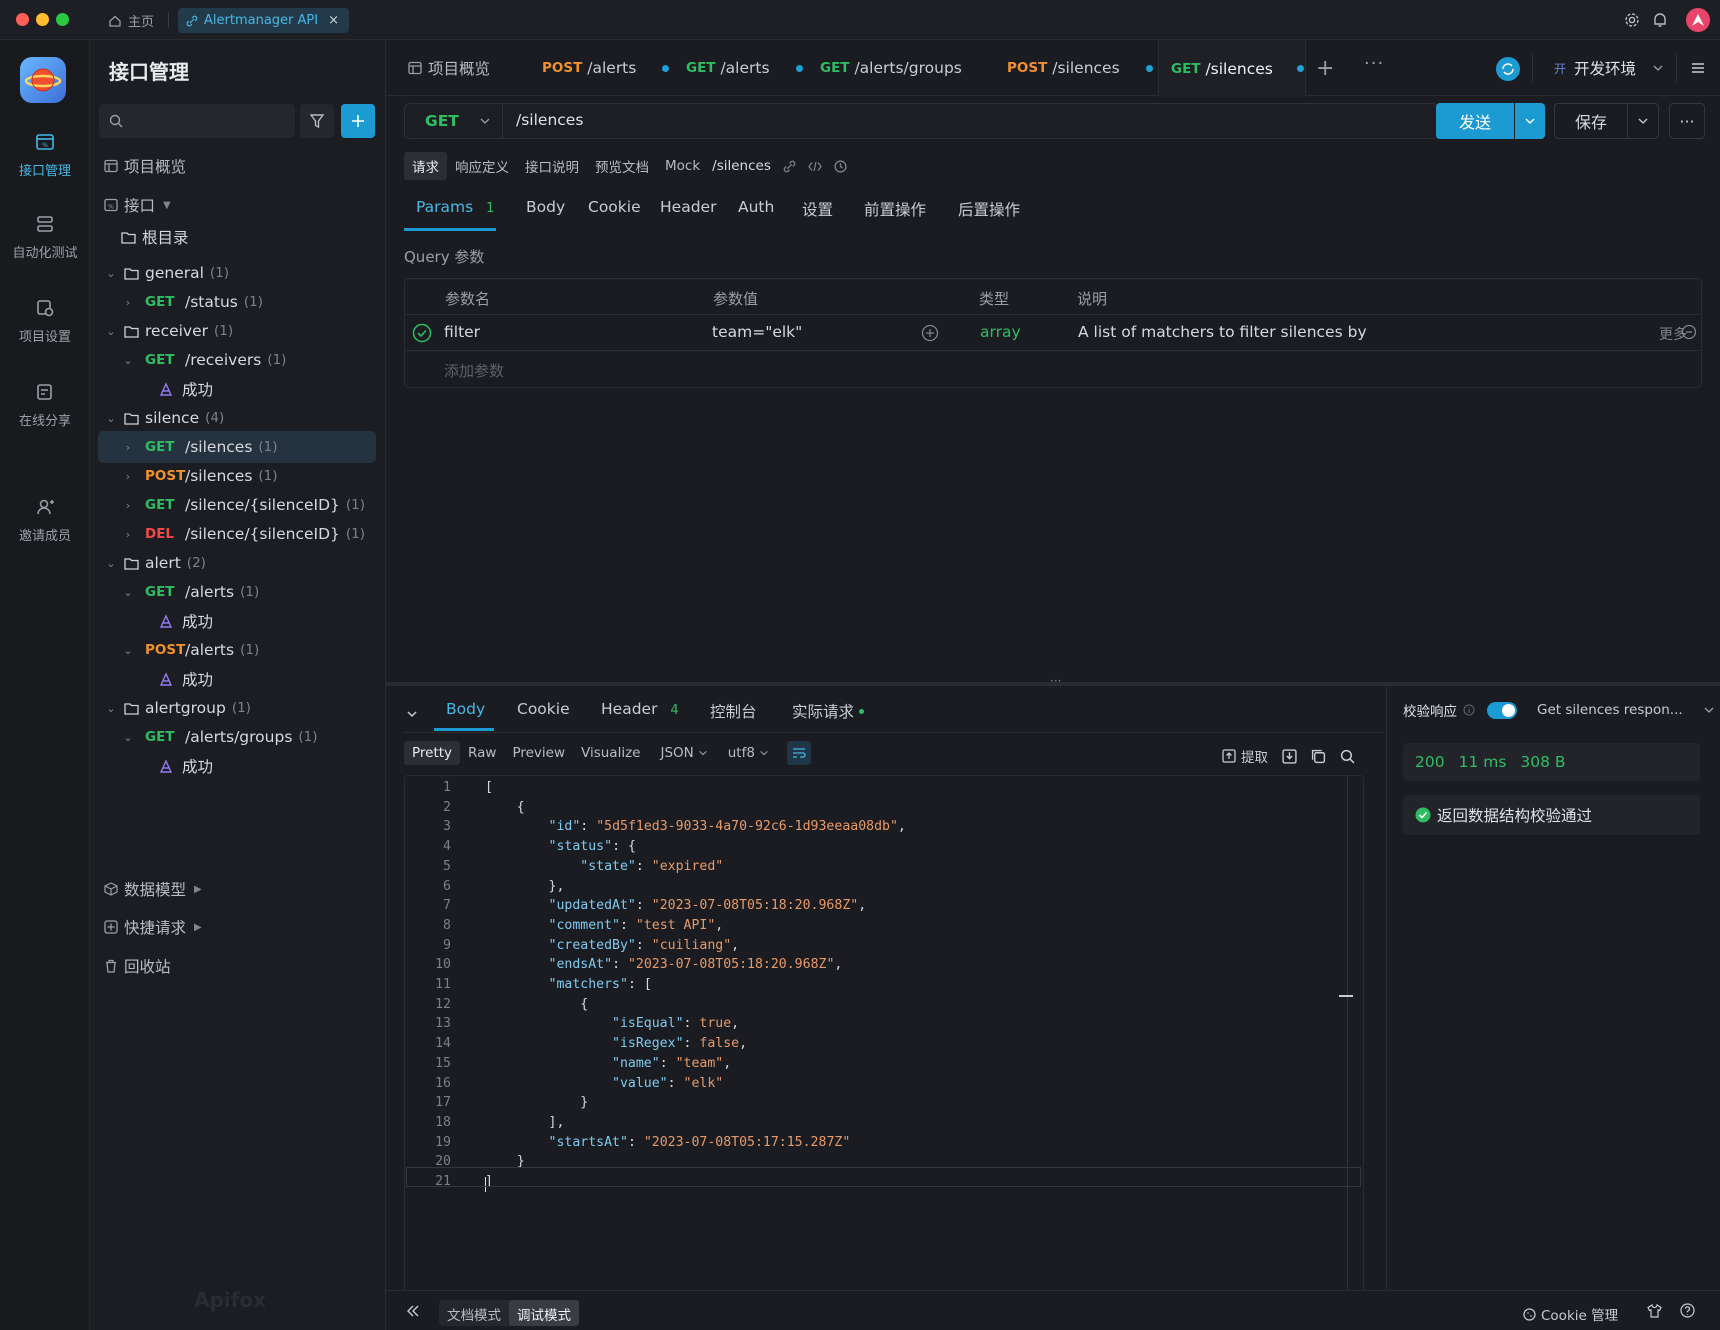 This screenshot has width=1720, height=1330. I want to click on doc-tab-response-definition: 响应定义, so click(482, 166).